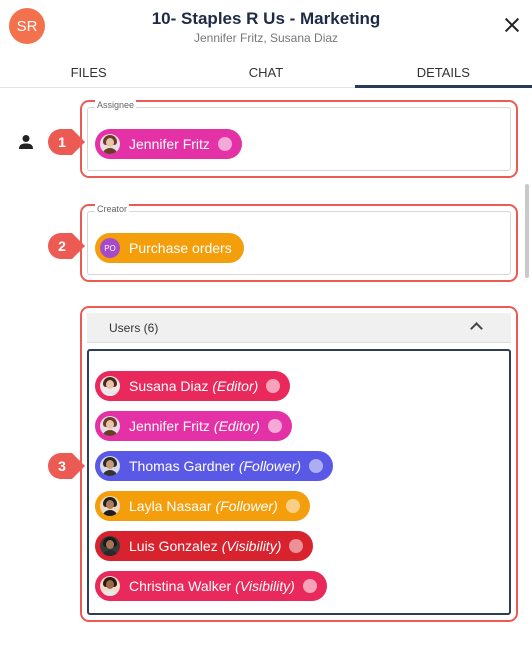  I want to click on annotation-marker-2: 2, so click(67, 246).